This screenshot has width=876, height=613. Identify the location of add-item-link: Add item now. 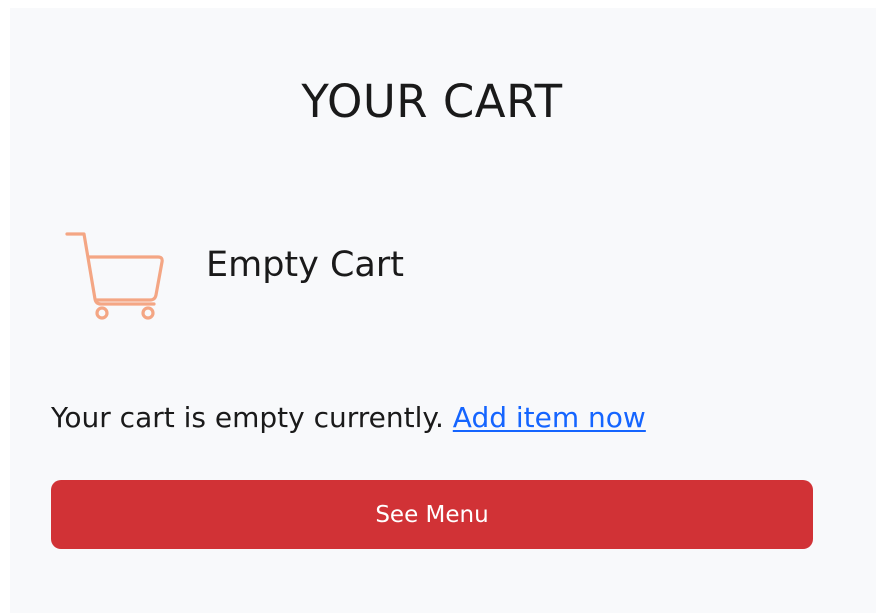
(549, 417).